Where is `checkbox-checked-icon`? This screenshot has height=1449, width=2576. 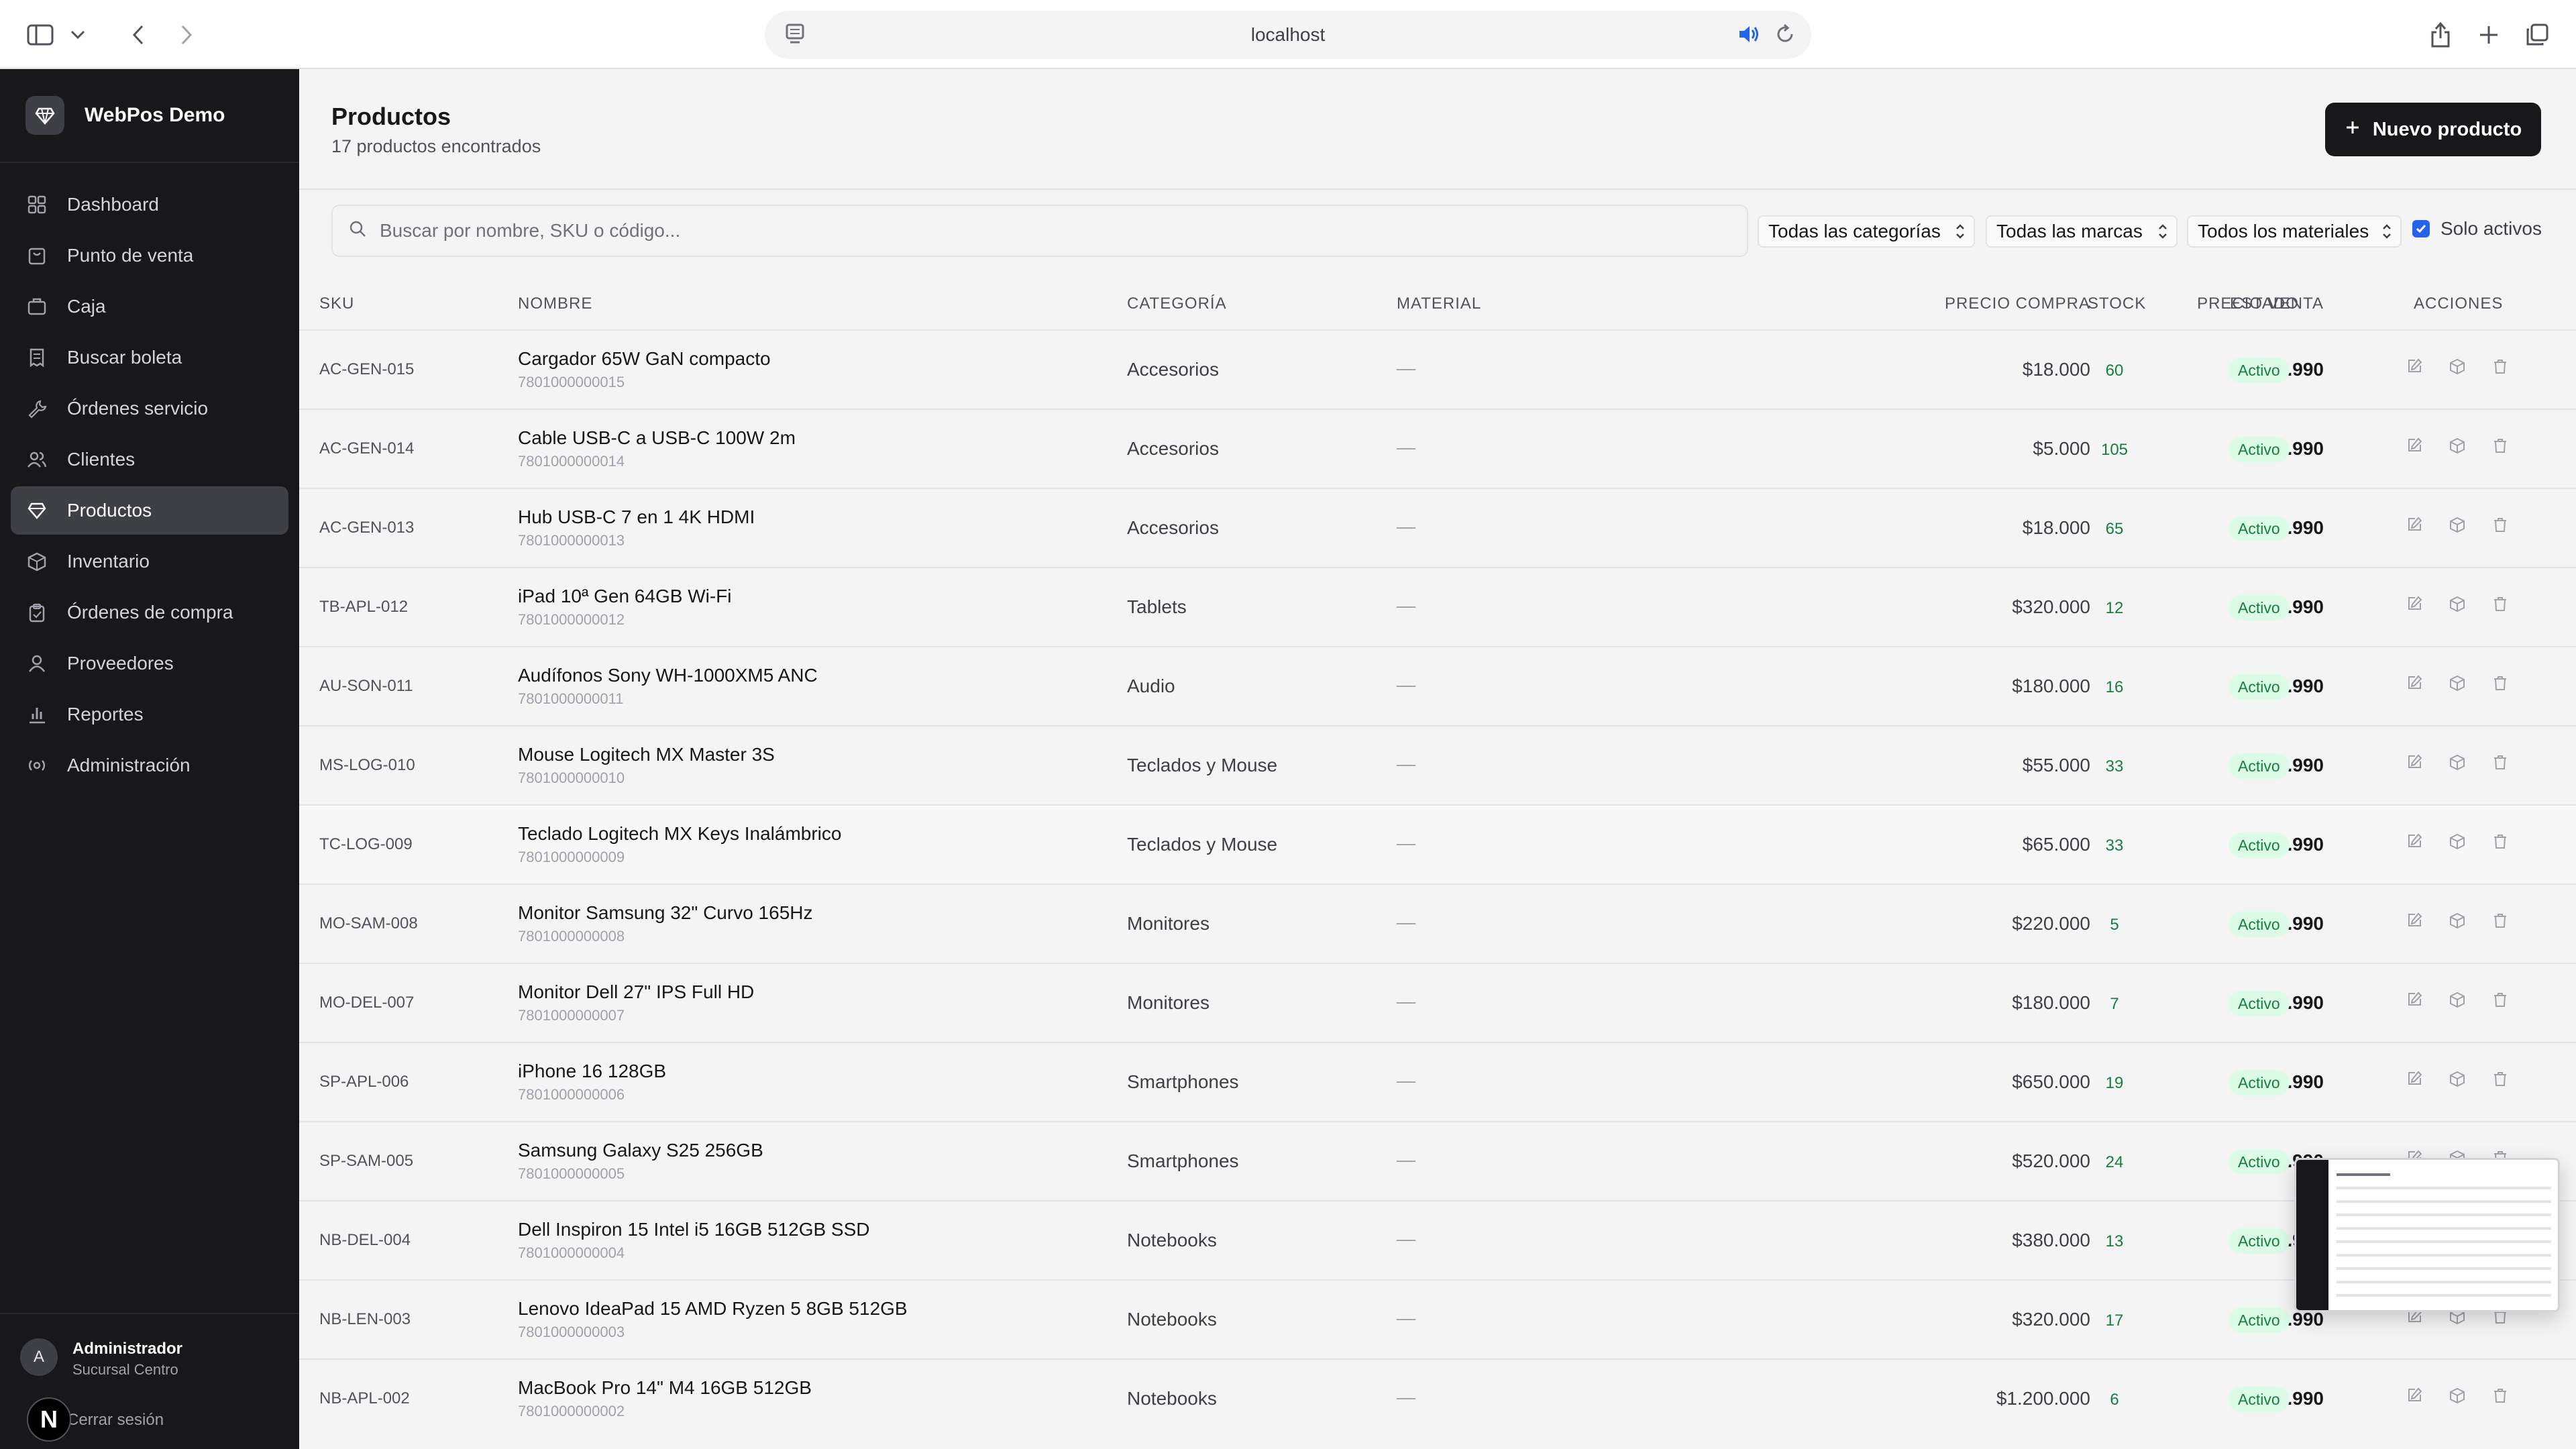 checkbox-checked-icon is located at coordinates (2421, 228).